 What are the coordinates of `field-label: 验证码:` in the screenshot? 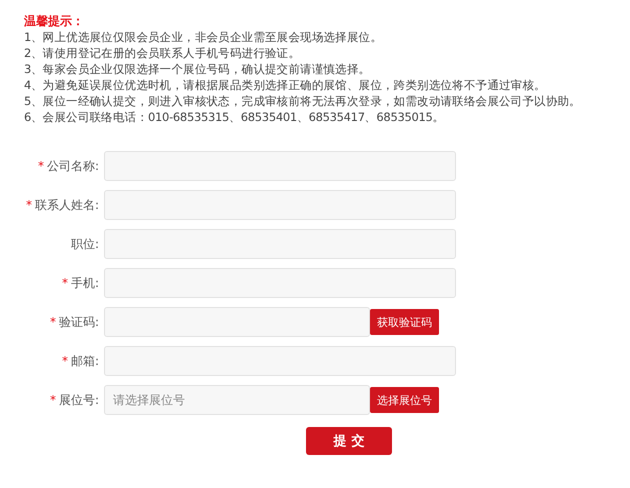 It's located at (78, 321).